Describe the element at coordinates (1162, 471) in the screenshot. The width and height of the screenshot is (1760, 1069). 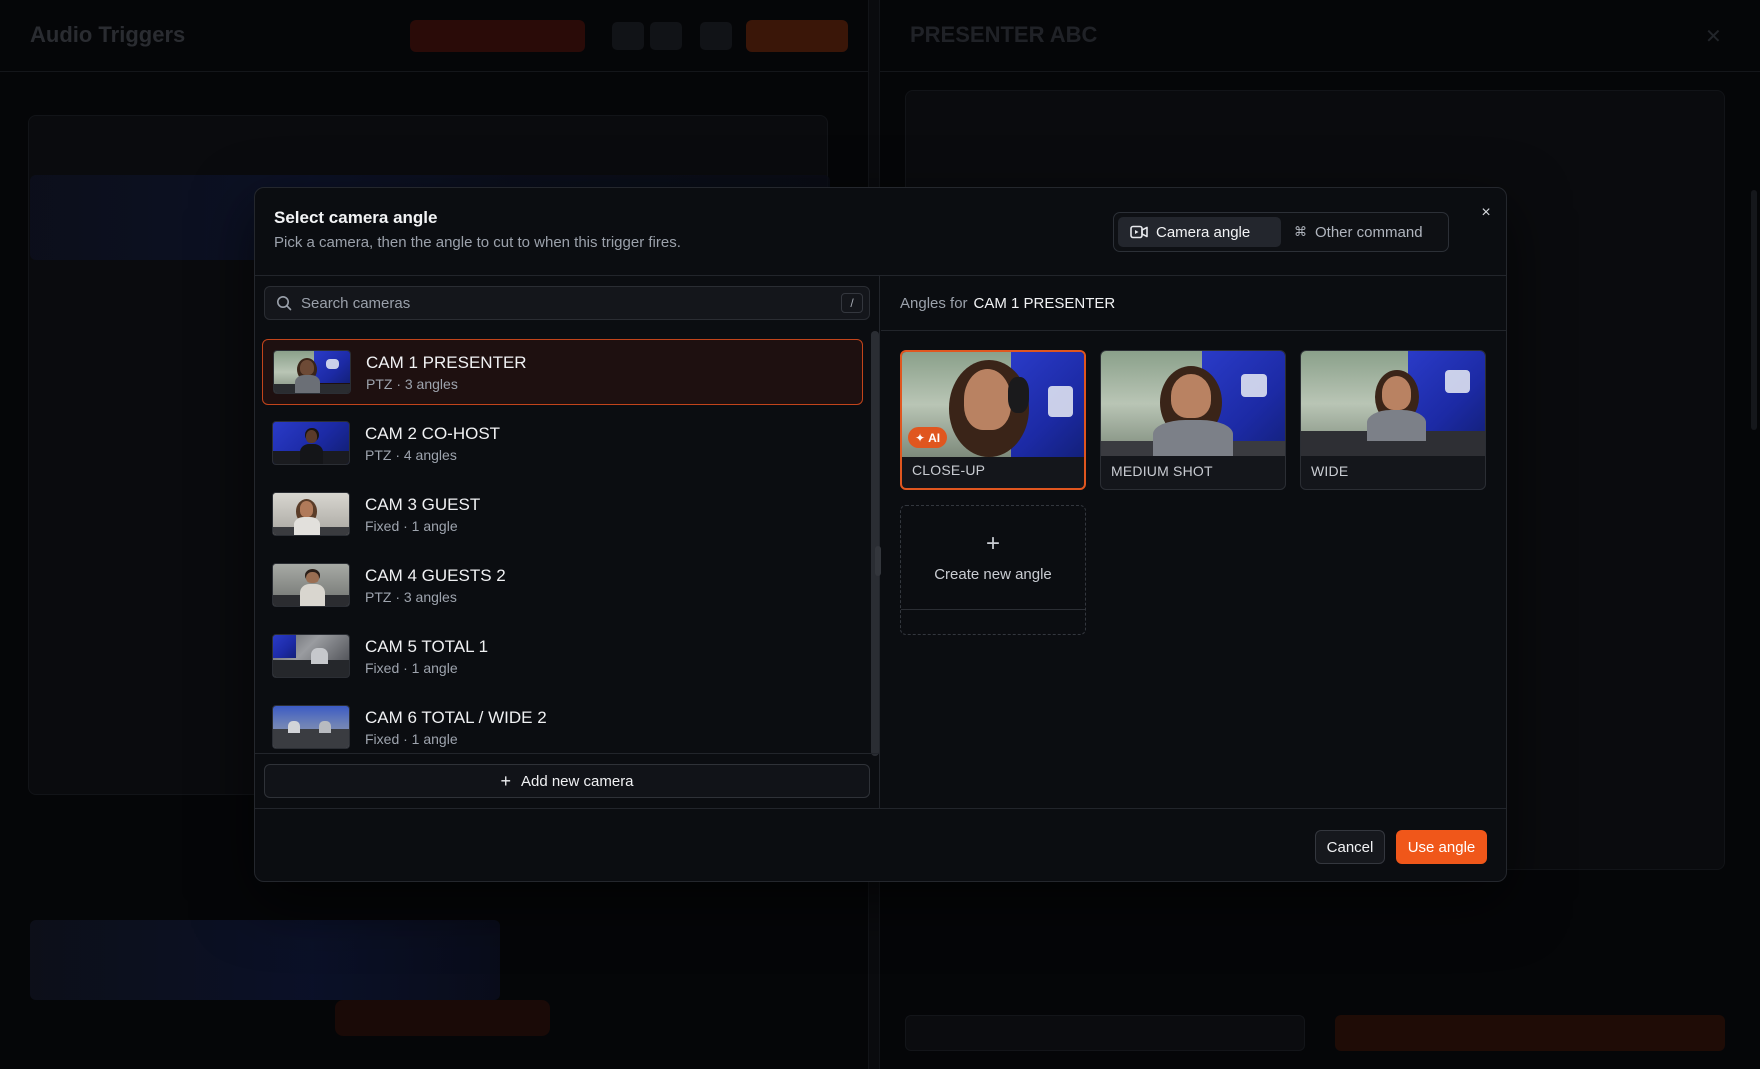
I see `angle-label: MEDIUM SHOT` at that location.